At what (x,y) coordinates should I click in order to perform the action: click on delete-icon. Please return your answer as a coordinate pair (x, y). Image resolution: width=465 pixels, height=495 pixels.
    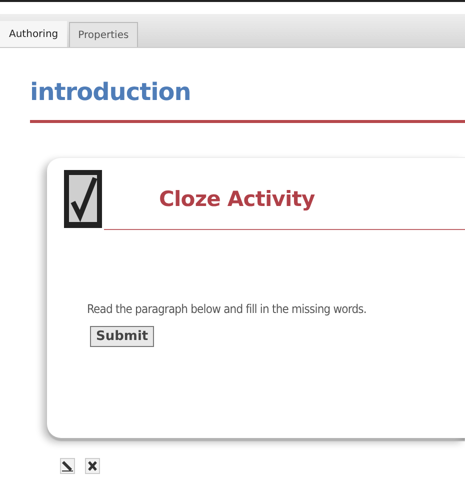
    Looking at the image, I should click on (92, 466).